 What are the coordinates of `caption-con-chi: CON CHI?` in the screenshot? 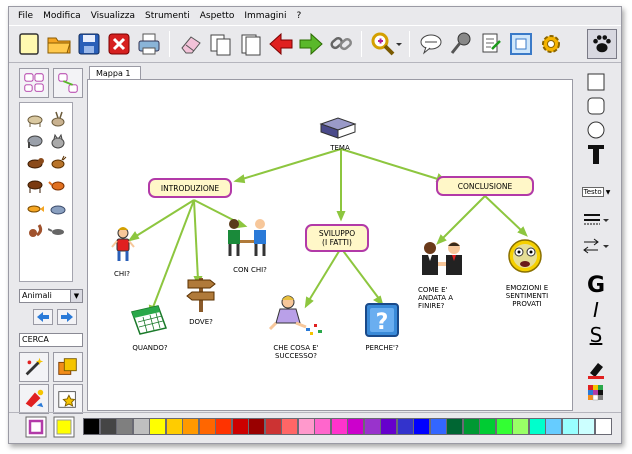 It's located at (250, 270).